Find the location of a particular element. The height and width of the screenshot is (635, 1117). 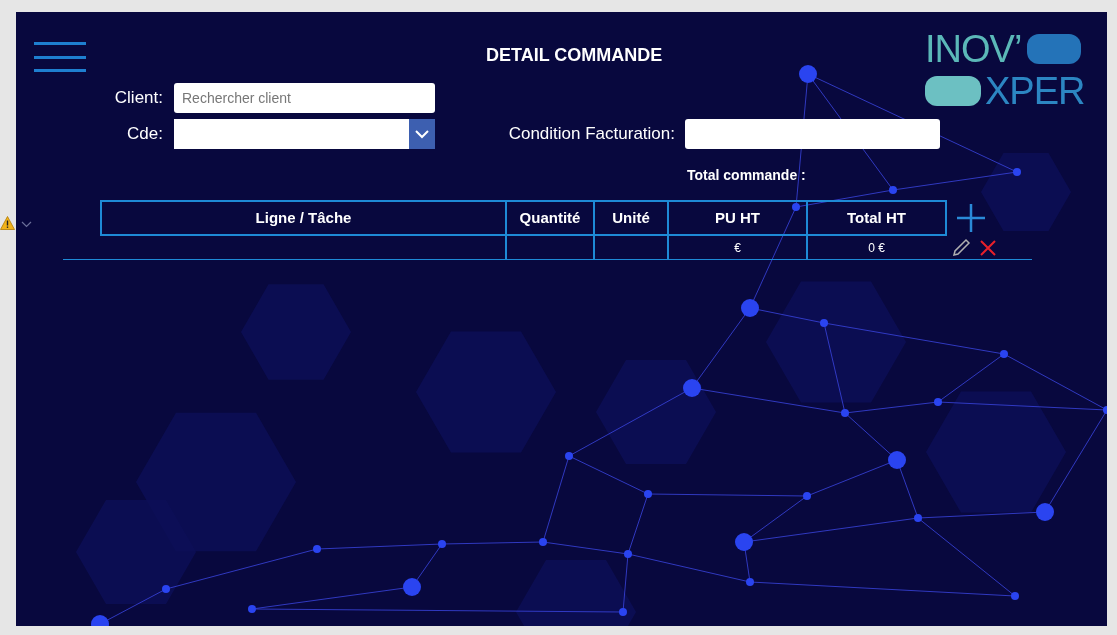

client-search-field: Rechercher client is located at coordinates (304, 98).